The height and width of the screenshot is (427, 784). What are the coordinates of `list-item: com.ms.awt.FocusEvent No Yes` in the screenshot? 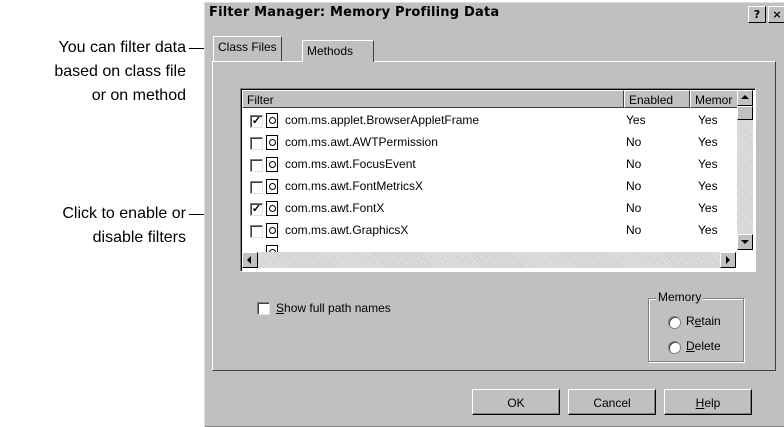 It's located at (488, 165).